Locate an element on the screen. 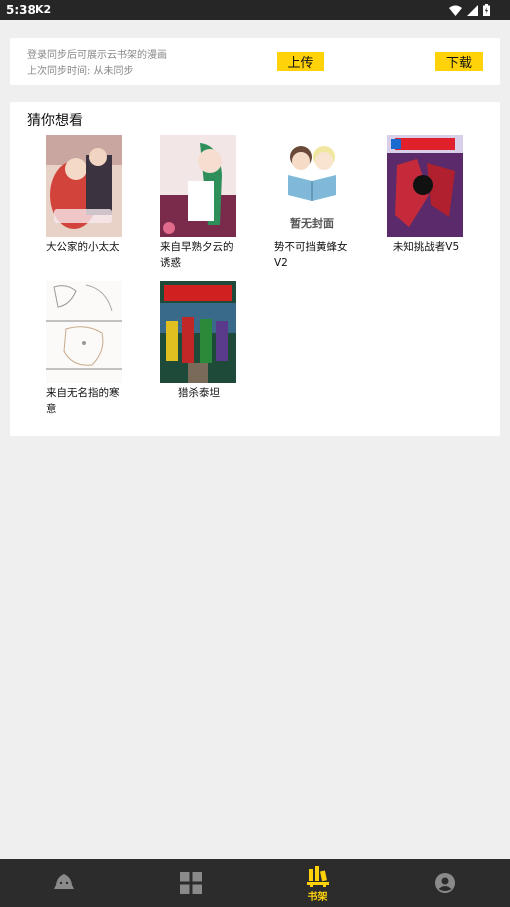  book-item: 未知挑战者V5 is located at coordinates (426, 195).